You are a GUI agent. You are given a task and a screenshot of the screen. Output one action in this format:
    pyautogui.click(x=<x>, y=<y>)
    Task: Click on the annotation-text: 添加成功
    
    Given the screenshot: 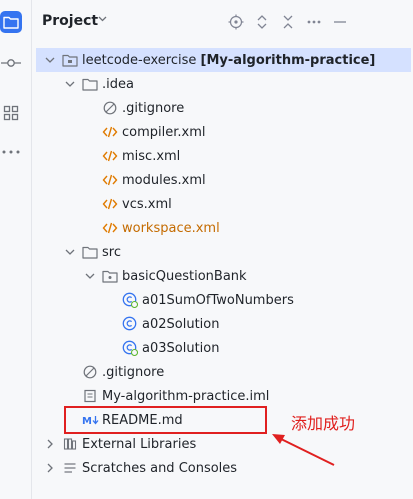 What is the action you would take?
    pyautogui.click(x=323, y=423)
    